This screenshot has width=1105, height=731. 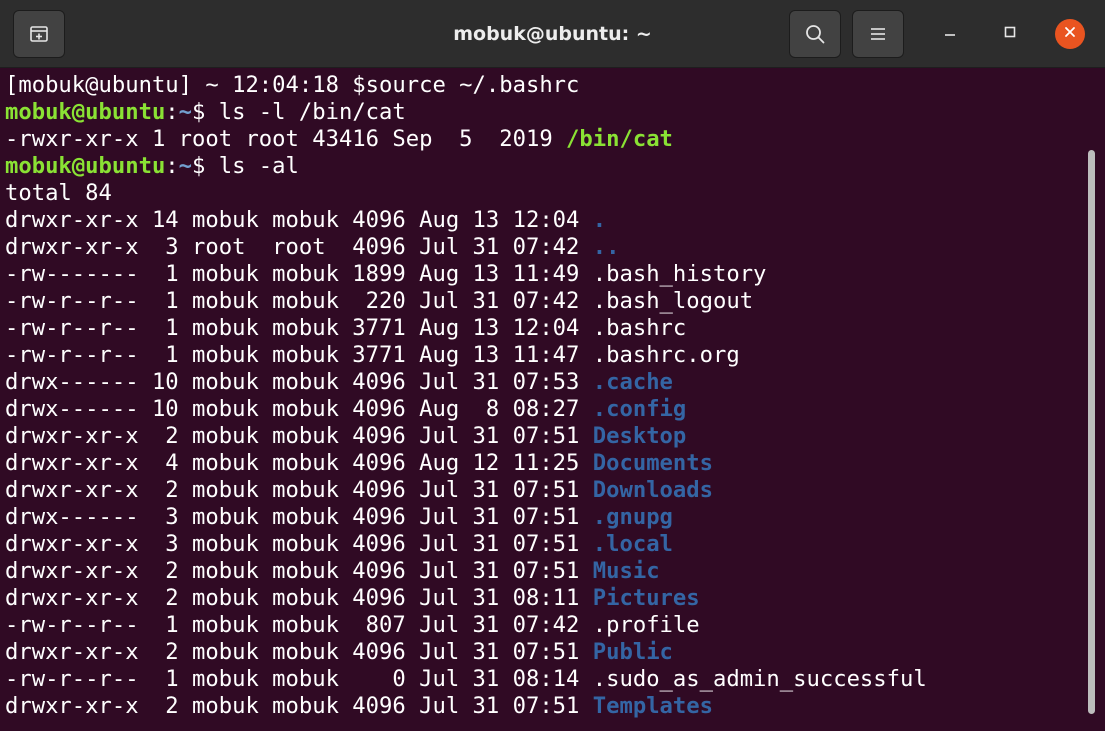 I want to click on maximize-button, so click(x=1010, y=34).